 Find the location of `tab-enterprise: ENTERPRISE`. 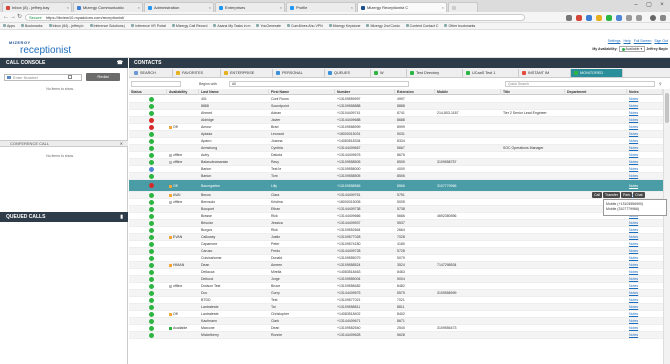

tab-enterprise: ENTERPRISE is located at coordinates (247, 73).